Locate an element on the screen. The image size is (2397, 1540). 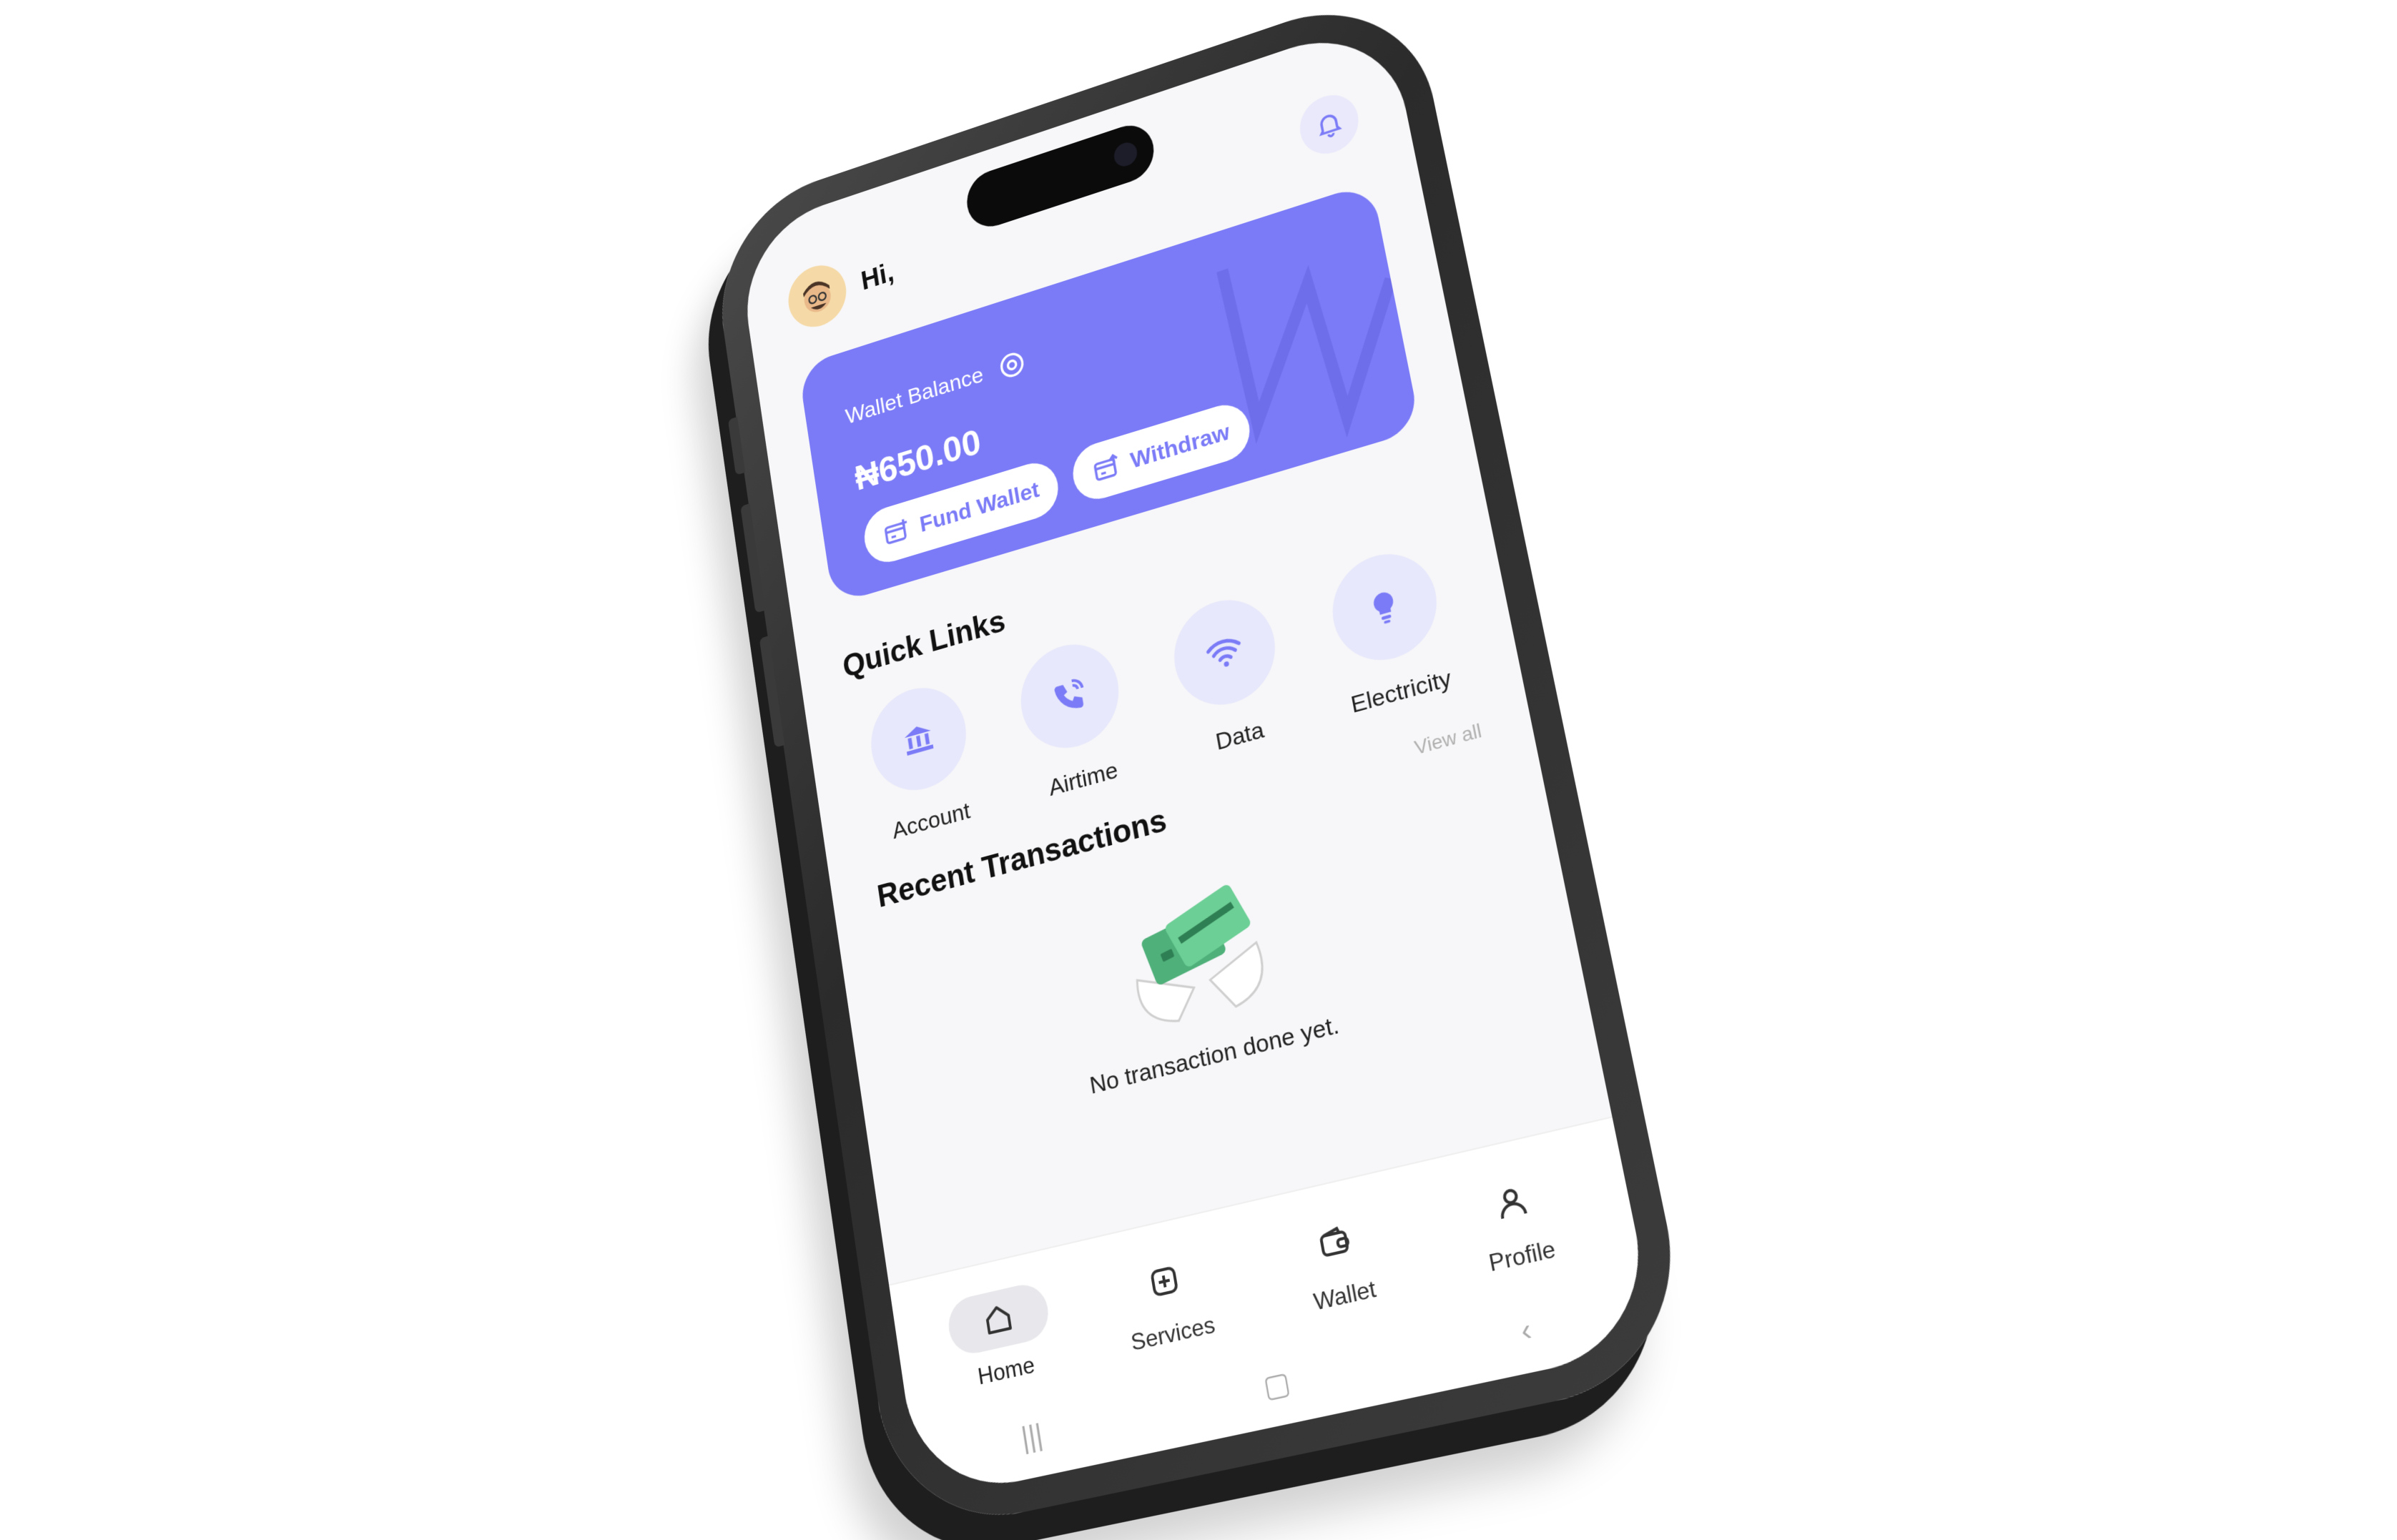
tab-label: Services is located at coordinates (1173, 1334).